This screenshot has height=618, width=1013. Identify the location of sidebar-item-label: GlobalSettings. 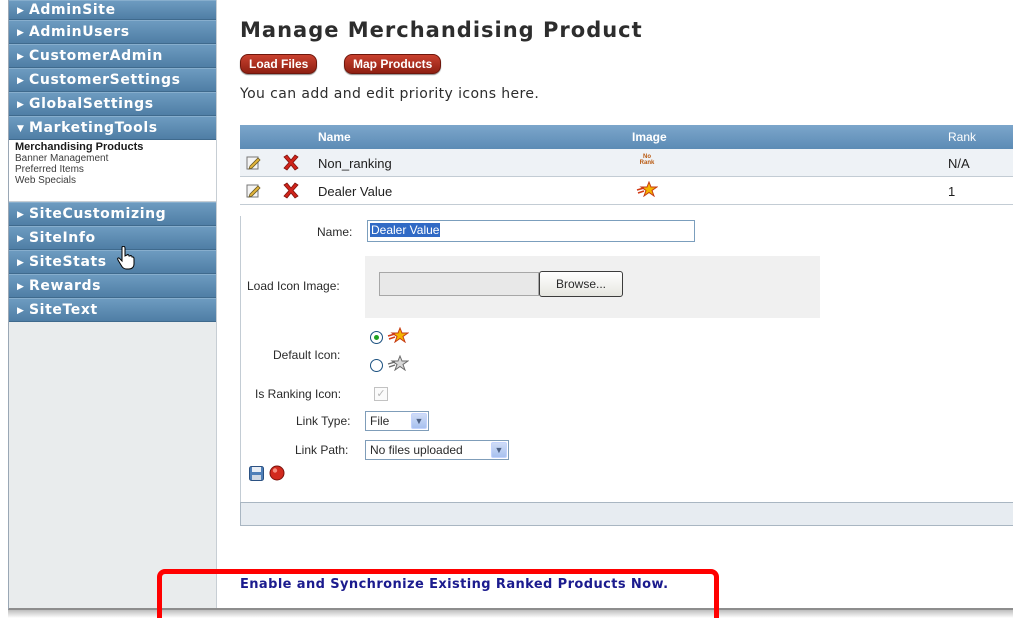
(91, 104).